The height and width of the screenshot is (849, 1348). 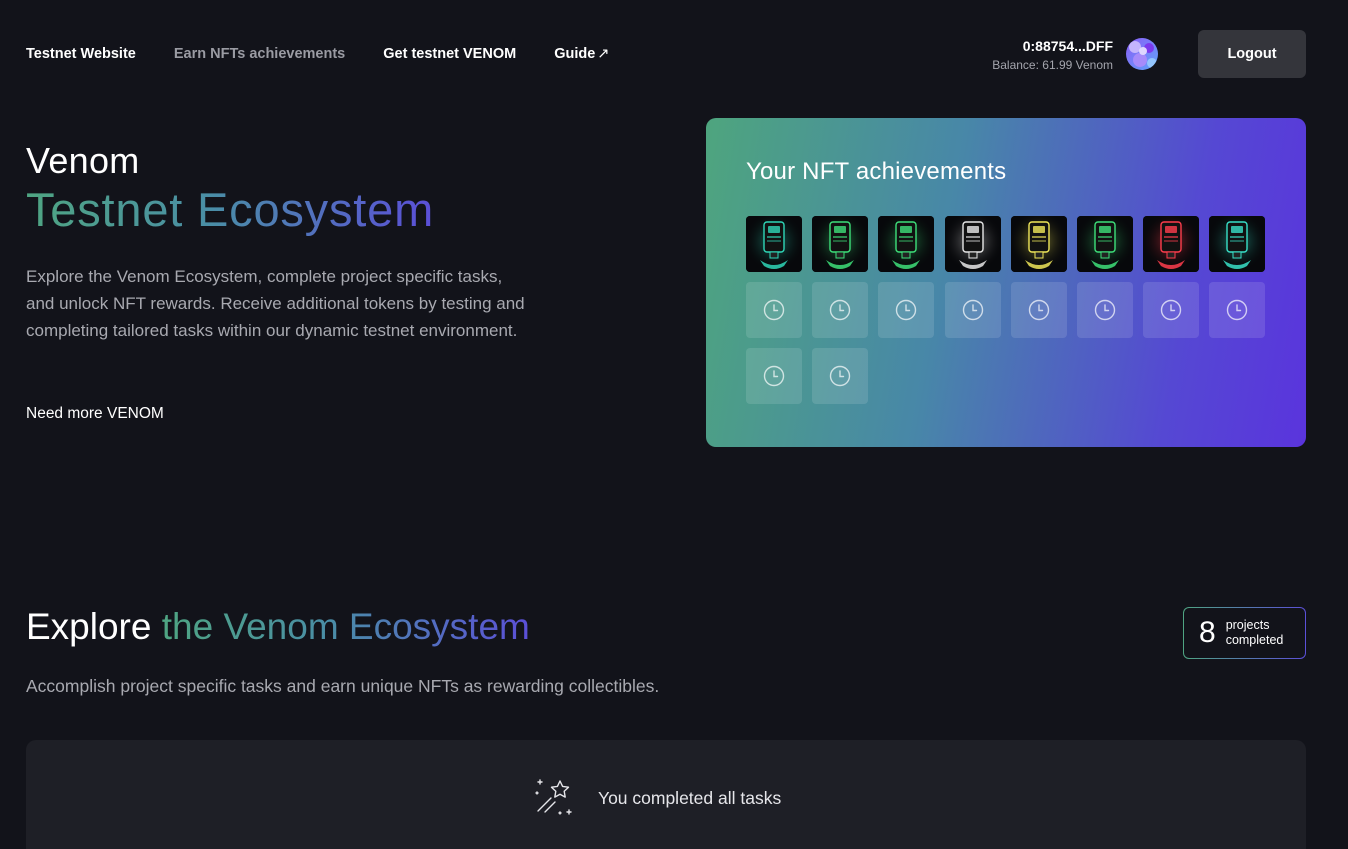 I want to click on robot-nft-yellow, so click(x=1038, y=244).